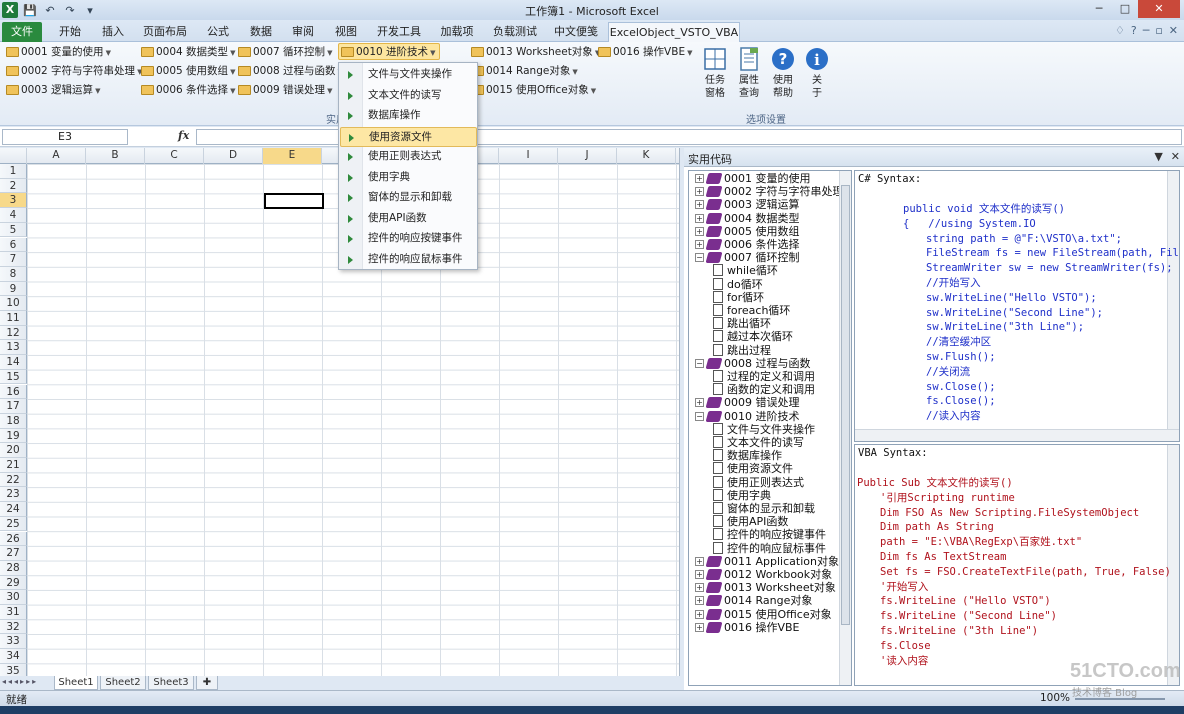 This screenshot has height=714, width=1184. What do you see at coordinates (123, 683) in the screenshot?
I see `sheet-tab-2: Sheet2` at bounding box center [123, 683].